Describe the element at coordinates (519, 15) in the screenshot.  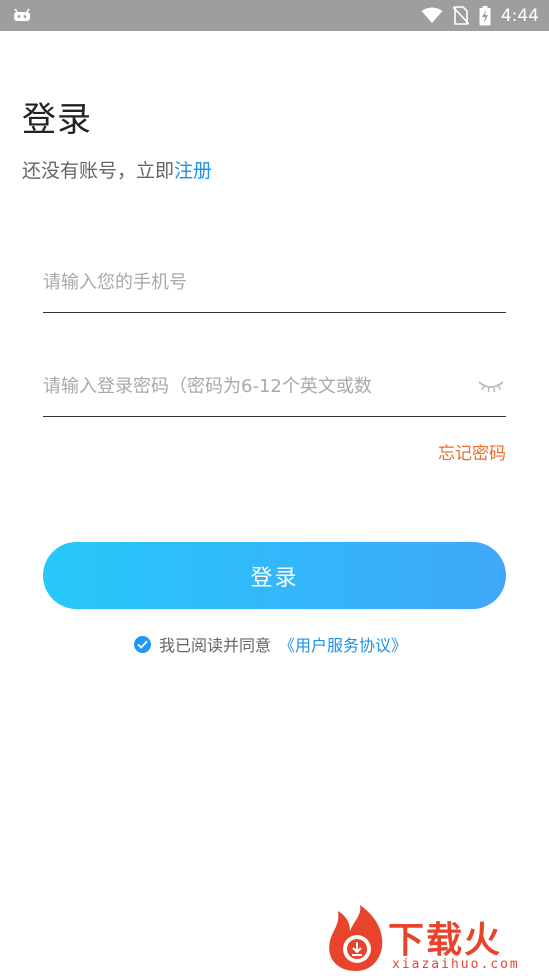
I see `status-time: 4:44` at that location.